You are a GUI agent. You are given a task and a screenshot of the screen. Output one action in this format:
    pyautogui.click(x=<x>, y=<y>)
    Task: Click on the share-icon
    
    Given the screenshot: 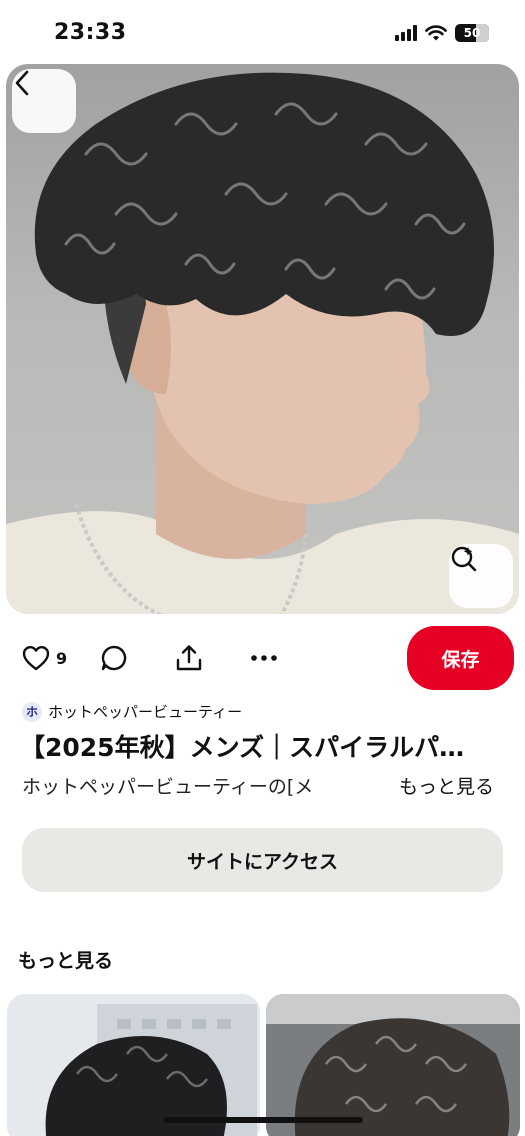 What is the action you would take?
    pyautogui.click(x=189, y=658)
    